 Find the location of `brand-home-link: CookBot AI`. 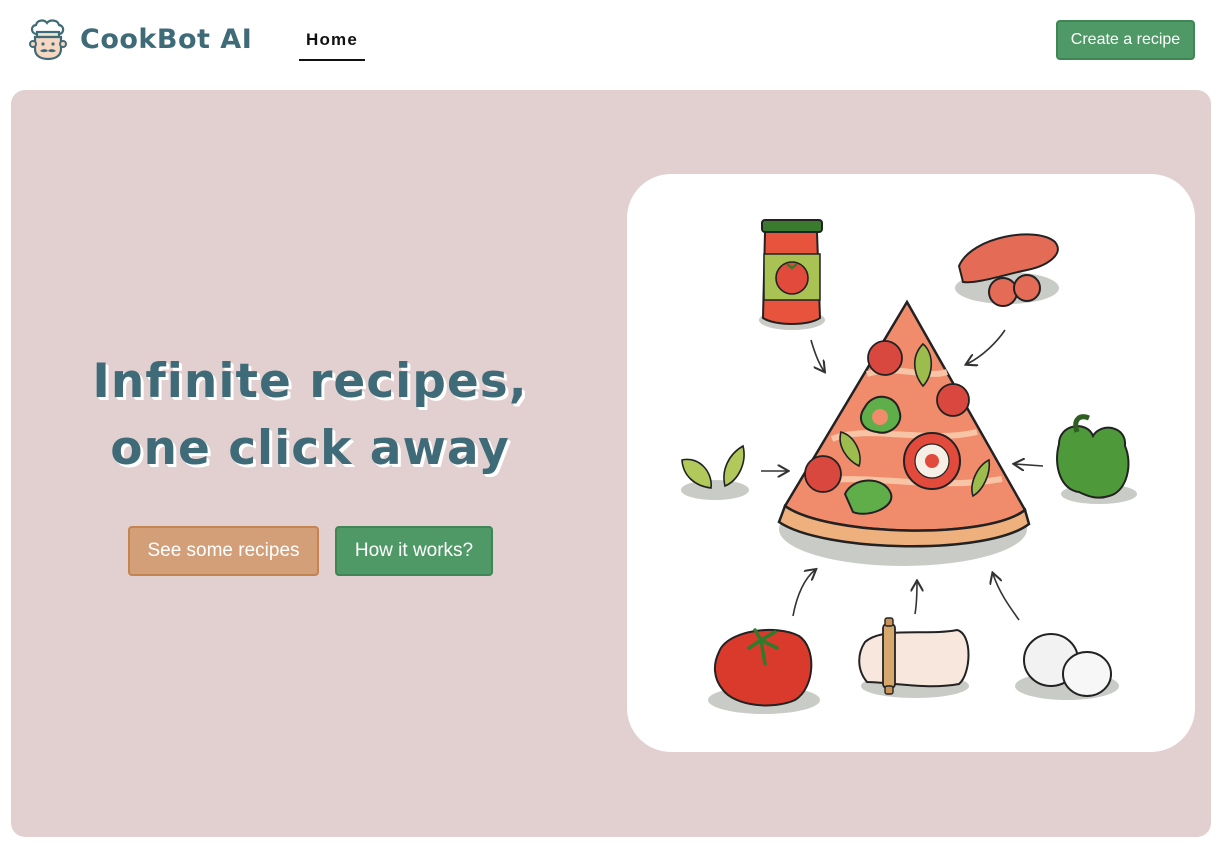

brand-home-link: CookBot AI is located at coordinates (139, 39).